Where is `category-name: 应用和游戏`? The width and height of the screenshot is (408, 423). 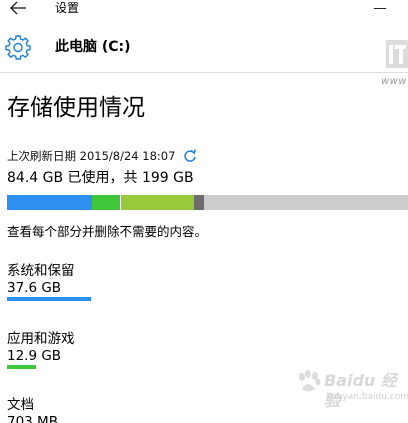
category-name: 应用和游戏 is located at coordinates (41, 339).